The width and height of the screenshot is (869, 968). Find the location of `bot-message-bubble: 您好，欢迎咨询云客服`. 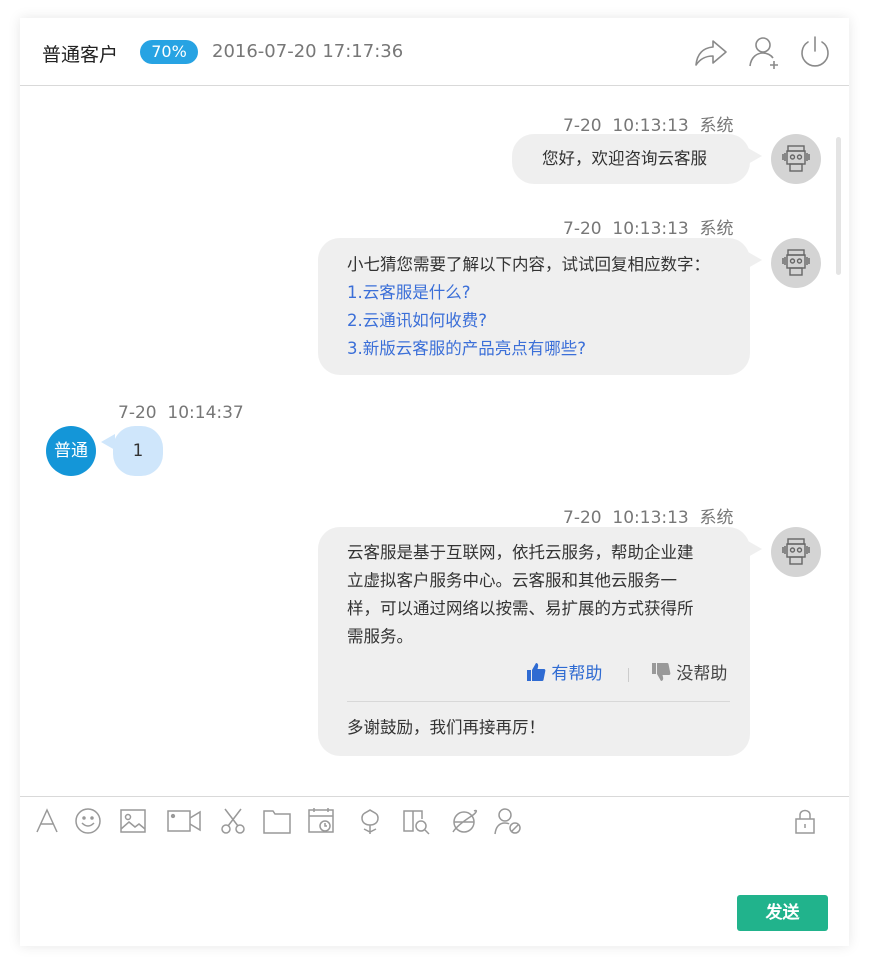

bot-message-bubble: 您好，欢迎咨询云客服 is located at coordinates (637, 159).